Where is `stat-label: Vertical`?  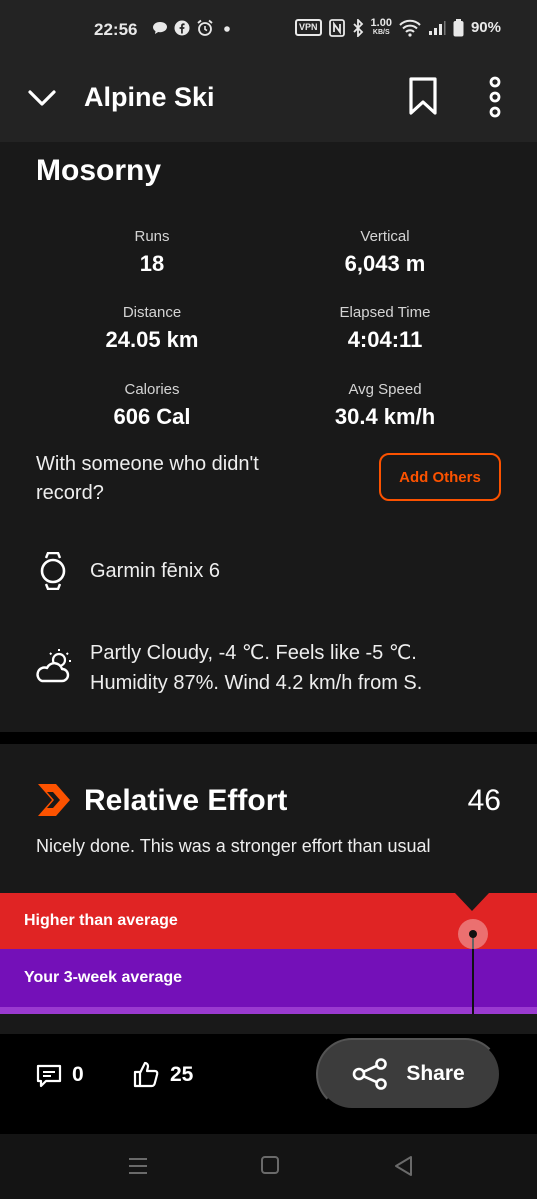
stat-label: Vertical is located at coordinates (385, 236).